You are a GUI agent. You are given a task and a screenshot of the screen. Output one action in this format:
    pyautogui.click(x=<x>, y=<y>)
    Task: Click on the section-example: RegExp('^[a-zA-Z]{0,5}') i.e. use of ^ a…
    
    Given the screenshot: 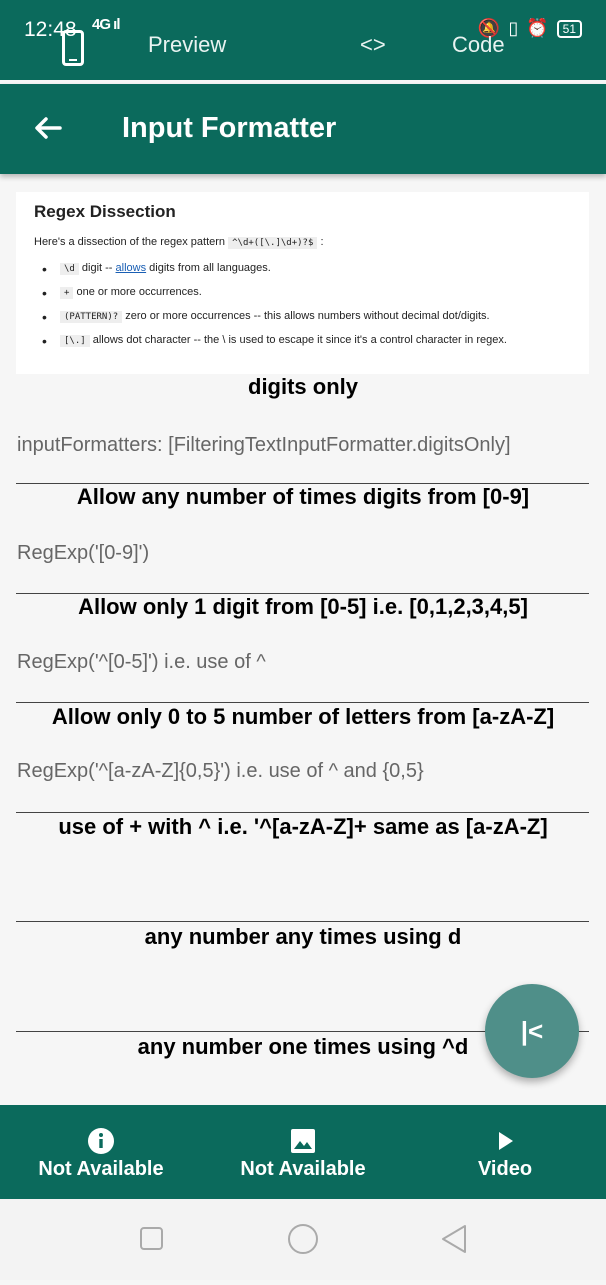 What is the action you would take?
    pyautogui.click(x=220, y=771)
    